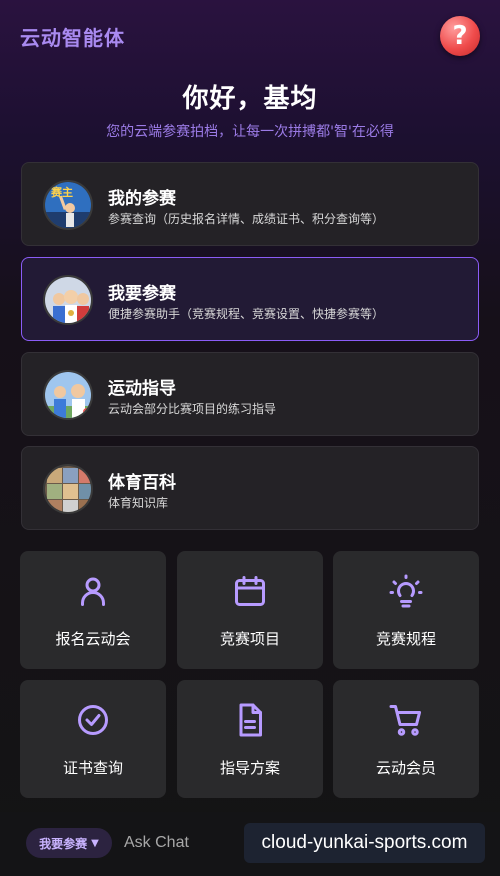 This screenshot has height=876, width=500. What do you see at coordinates (250, 739) in the screenshot?
I see `tile-guidance-plan: 指导方案` at bounding box center [250, 739].